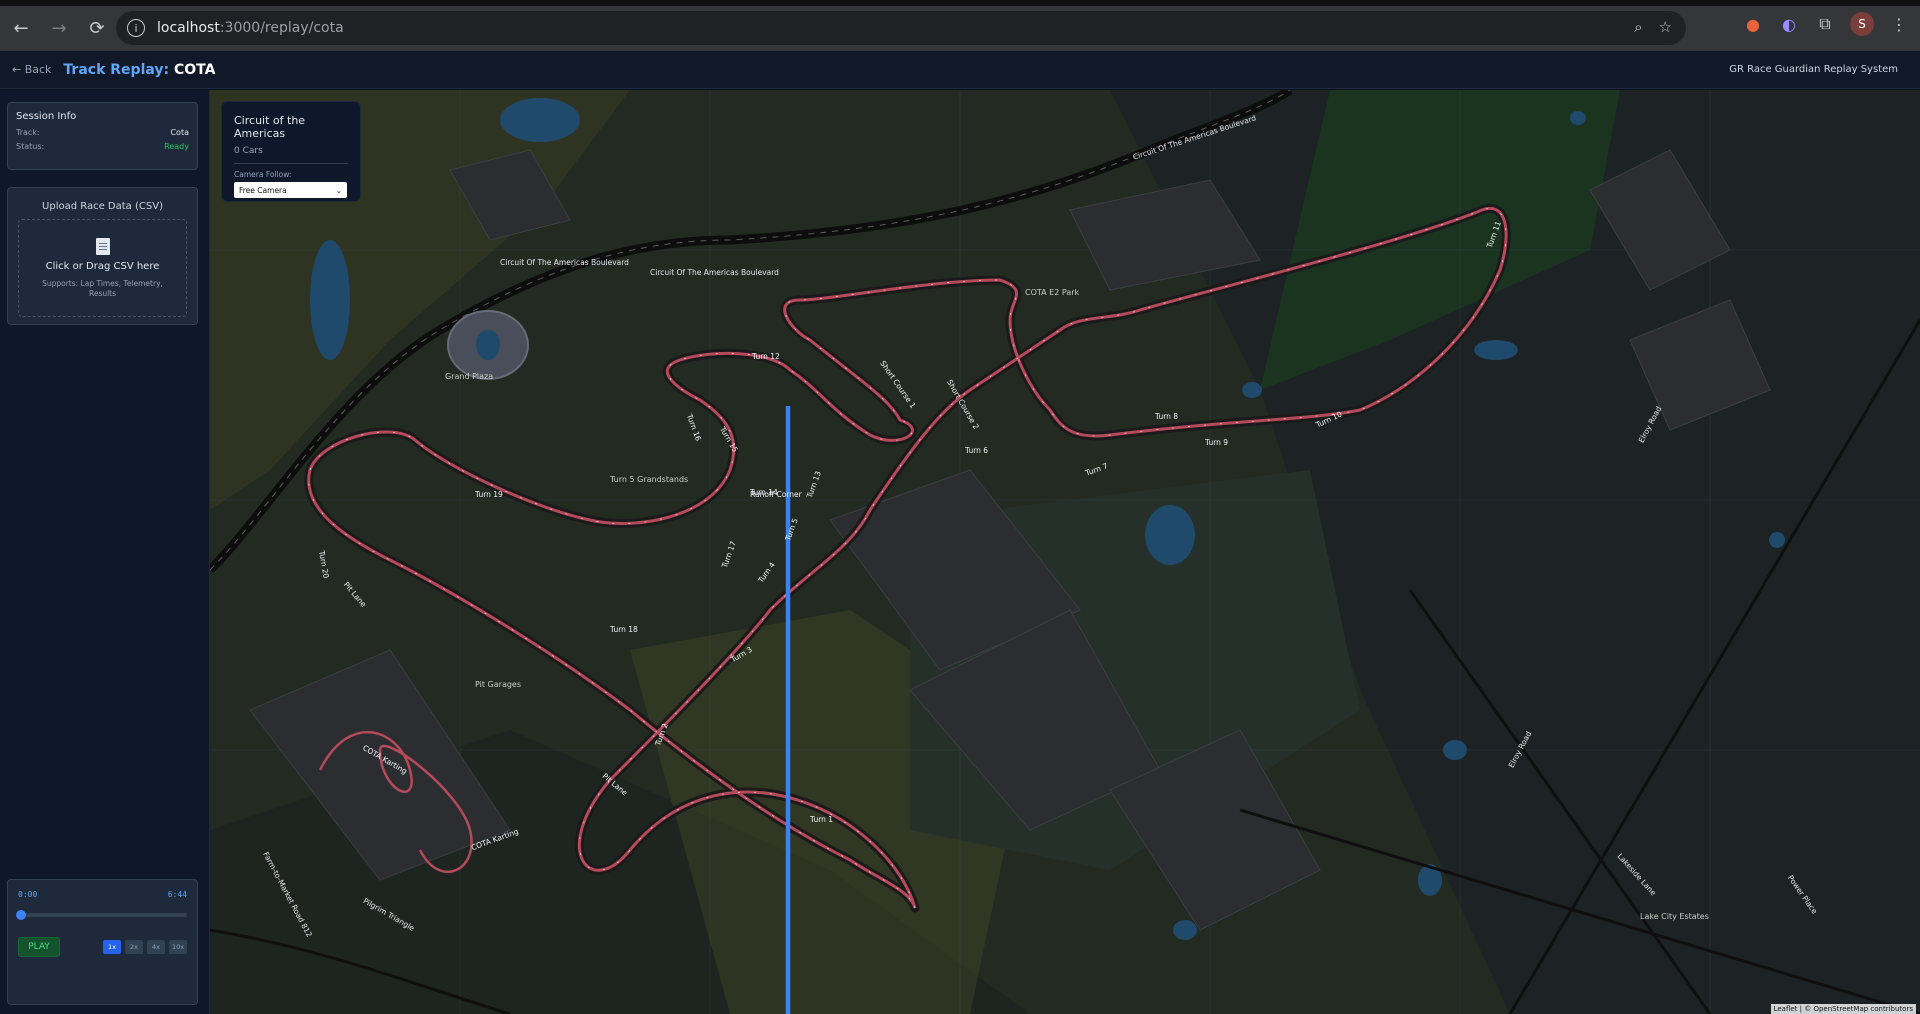 This screenshot has height=1014, width=1920. What do you see at coordinates (102, 206) in the screenshot?
I see `upload-title: Upload Race Data (CSV)` at bounding box center [102, 206].